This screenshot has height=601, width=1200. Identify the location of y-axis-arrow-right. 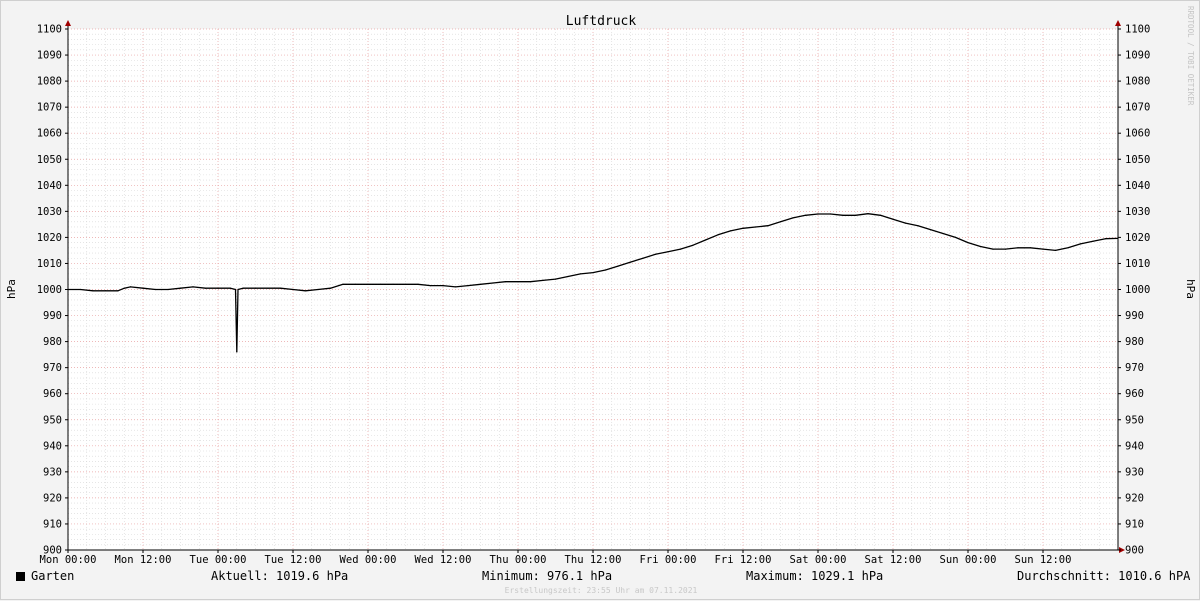
(1118, 23).